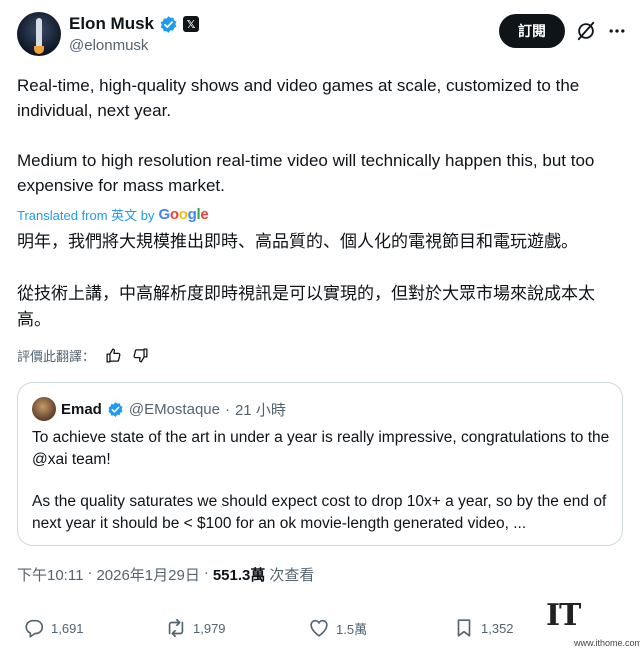 The image size is (640, 655). Describe the element at coordinates (183, 214) in the screenshot. I see `google-logo: Google` at that location.